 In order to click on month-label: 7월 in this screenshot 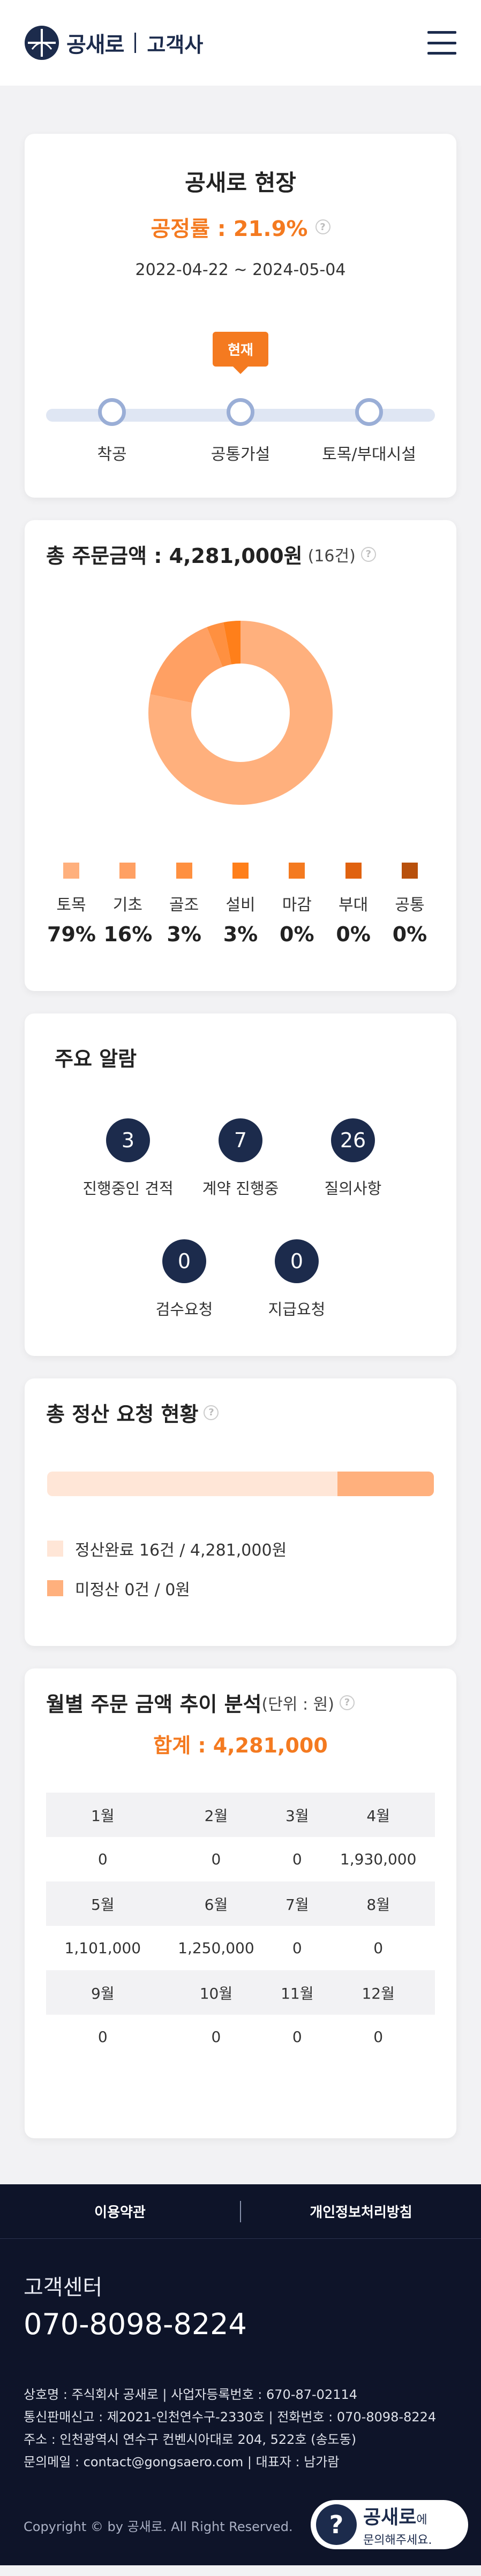, I will do `click(297, 1903)`.